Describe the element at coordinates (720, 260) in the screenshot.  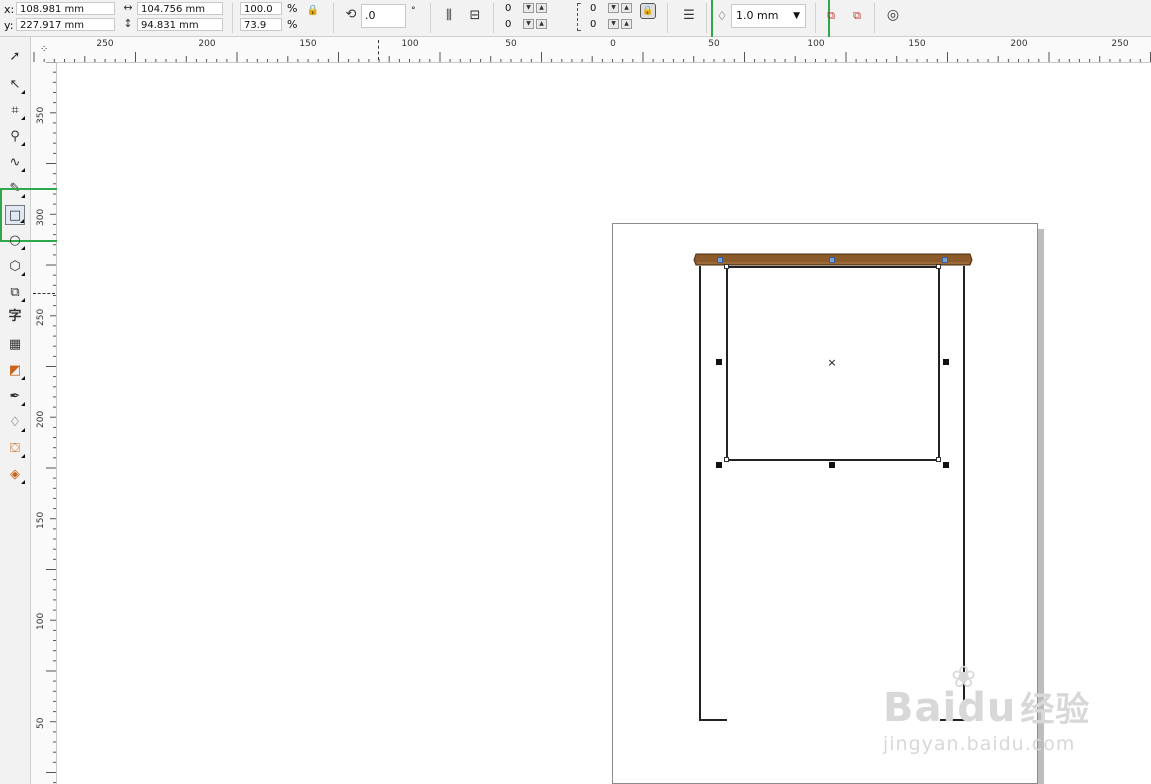
I see `resize-handle-top-left` at that location.